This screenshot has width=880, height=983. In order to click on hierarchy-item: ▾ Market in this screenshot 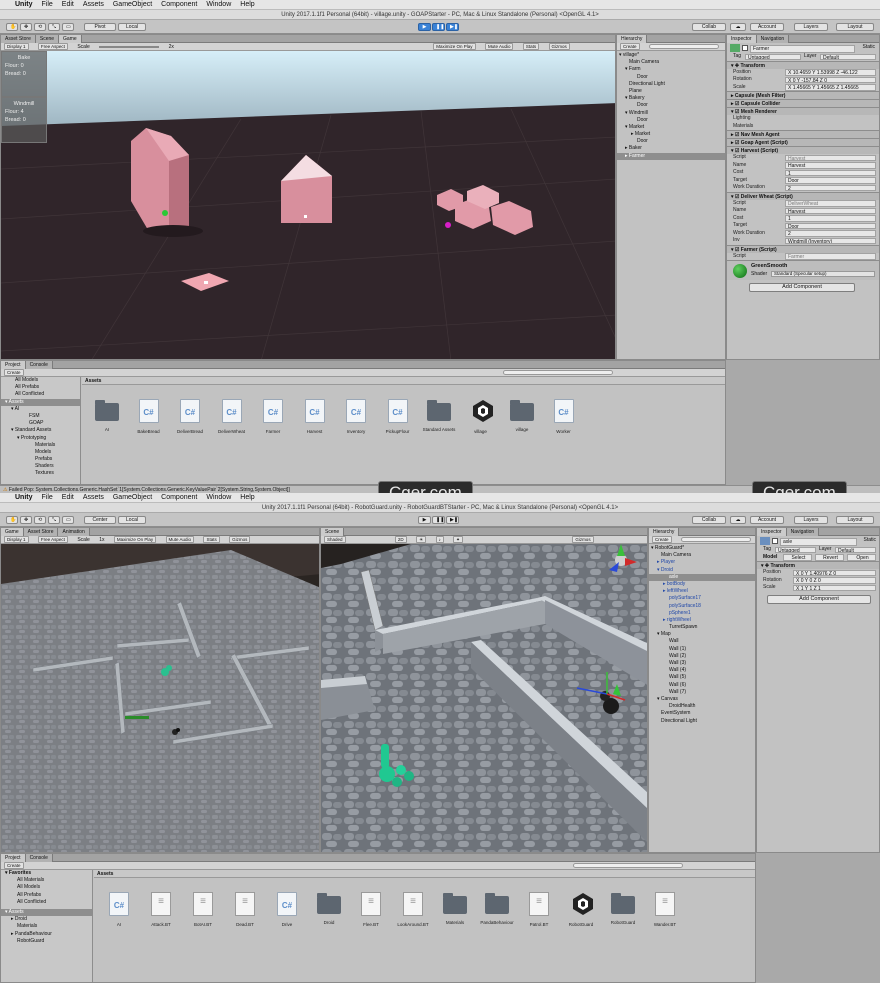, I will do `click(671, 127)`.